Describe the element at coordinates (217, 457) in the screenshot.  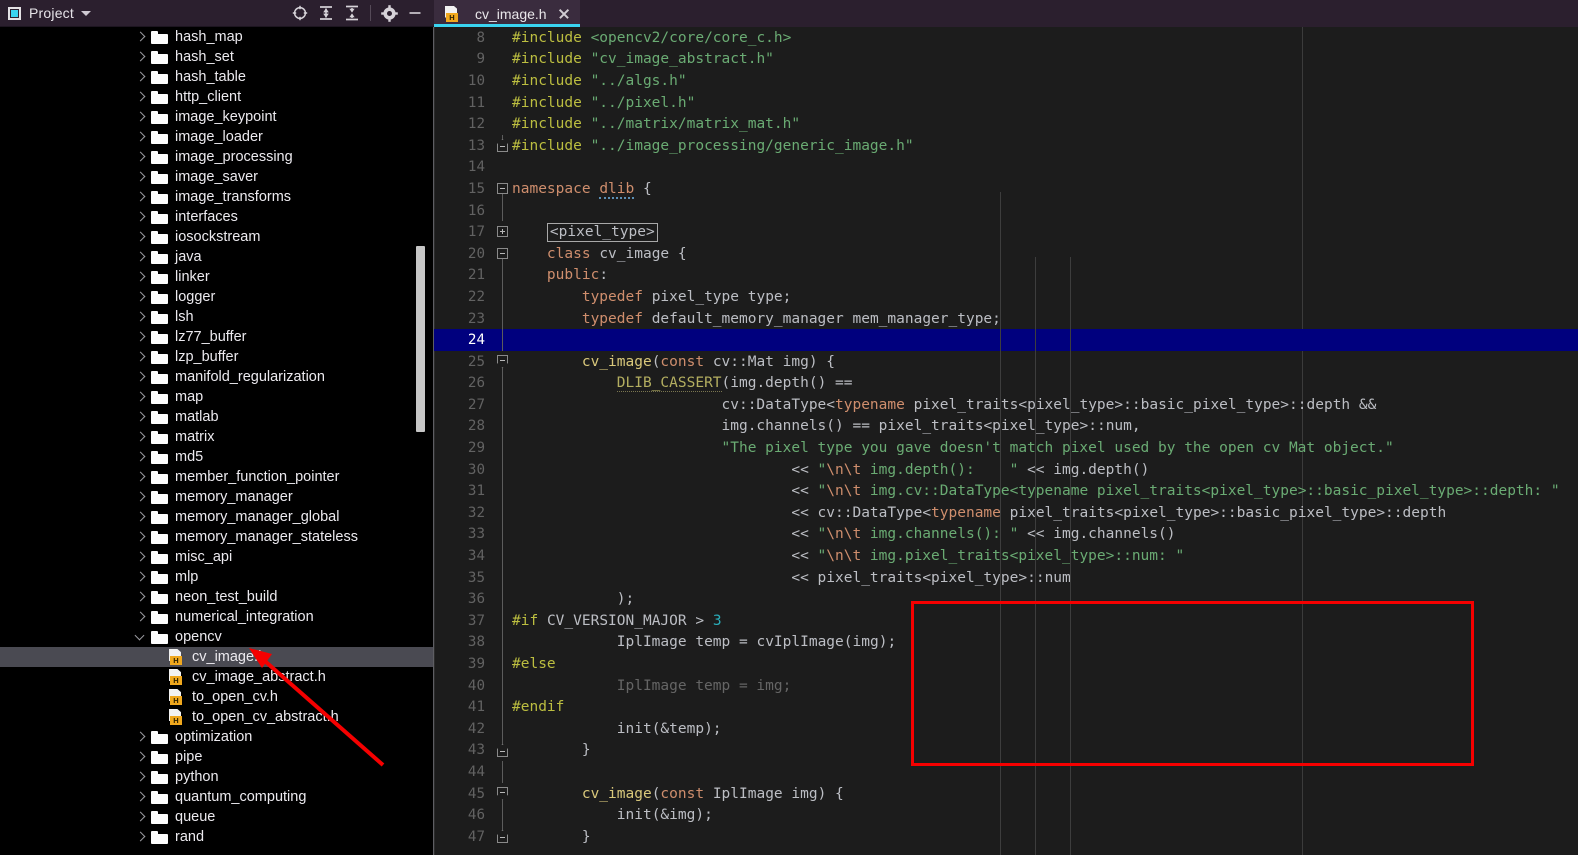
I see `tree-folder-md5: md5` at that location.